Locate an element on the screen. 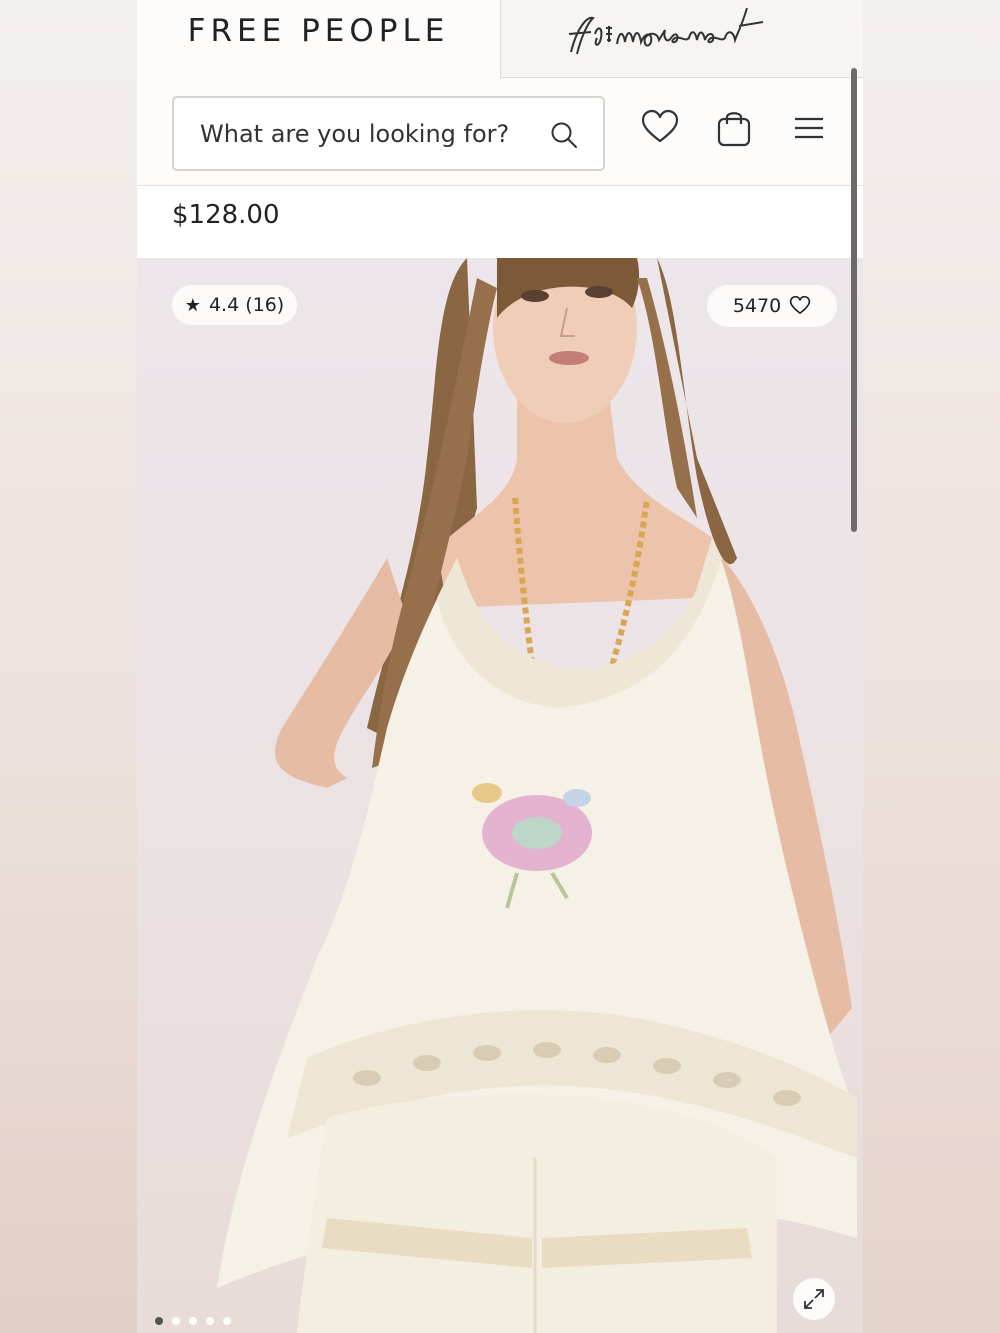 Image resolution: width=1000 pixels, height=1333 pixels. shopping-bag-icon is located at coordinates (734, 128).